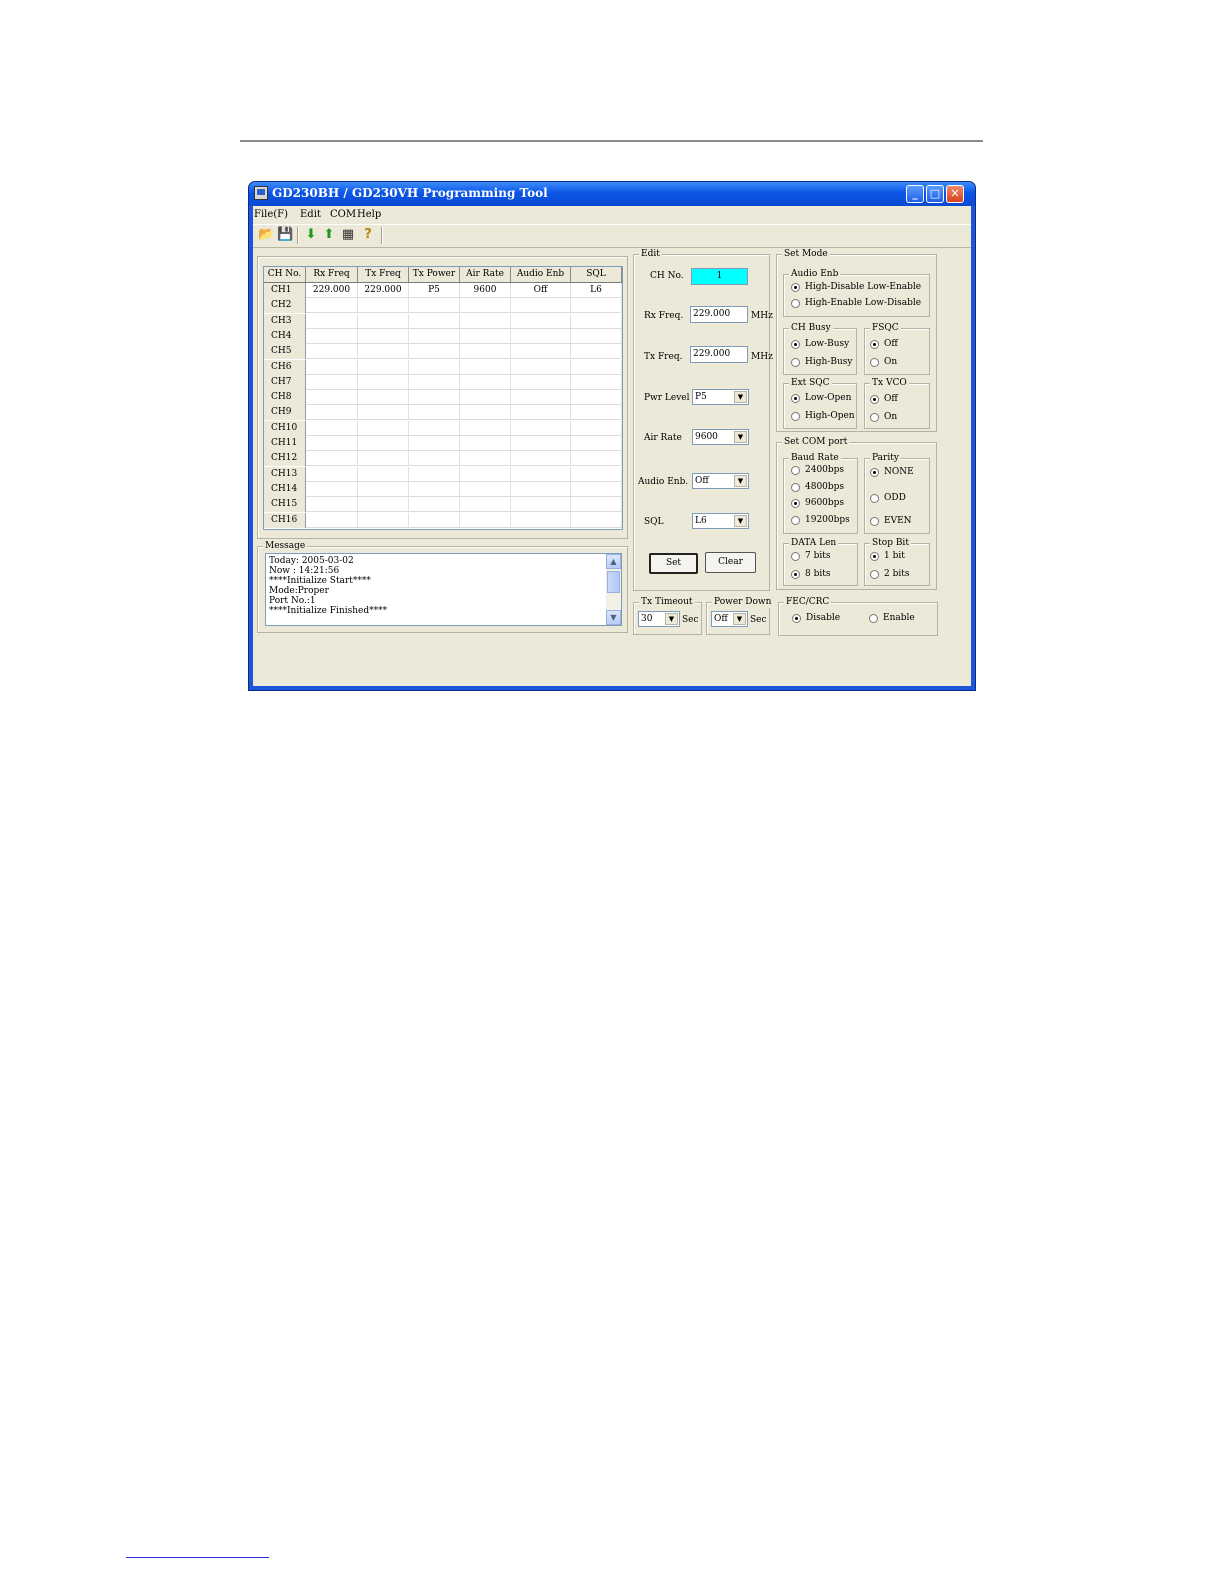 This screenshot has width=1225, height=1585. What do you see at coordinates (443, 321) in the screenshot?
I see `table-row: CH3` at bounding box center [443, 321].